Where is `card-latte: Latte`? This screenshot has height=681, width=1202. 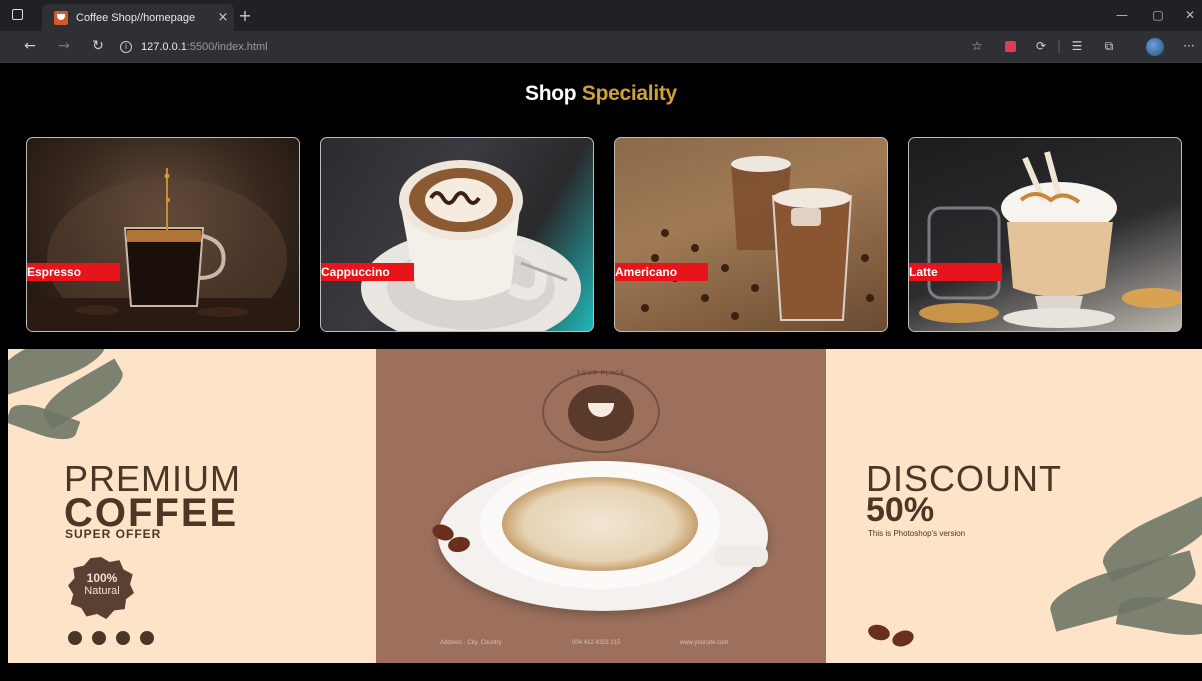 card-latte: Latte is located at coordinates (1045, 234).